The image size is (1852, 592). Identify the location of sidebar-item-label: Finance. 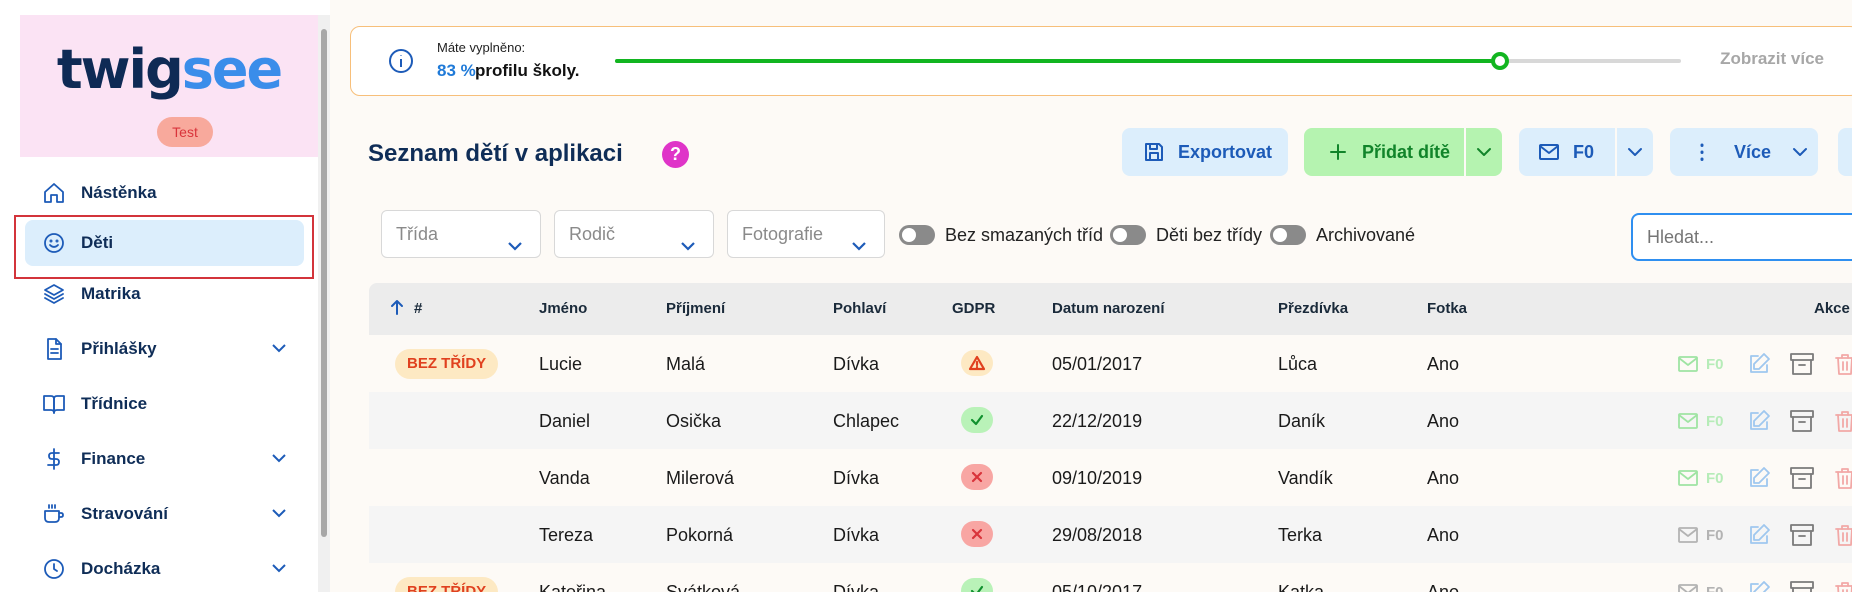
(113, 458).